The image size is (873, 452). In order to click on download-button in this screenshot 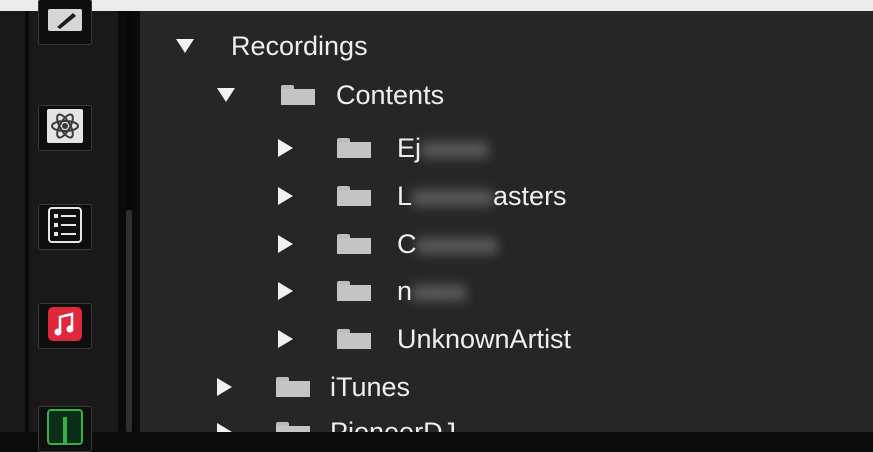, I will do `click(65, 429)`.